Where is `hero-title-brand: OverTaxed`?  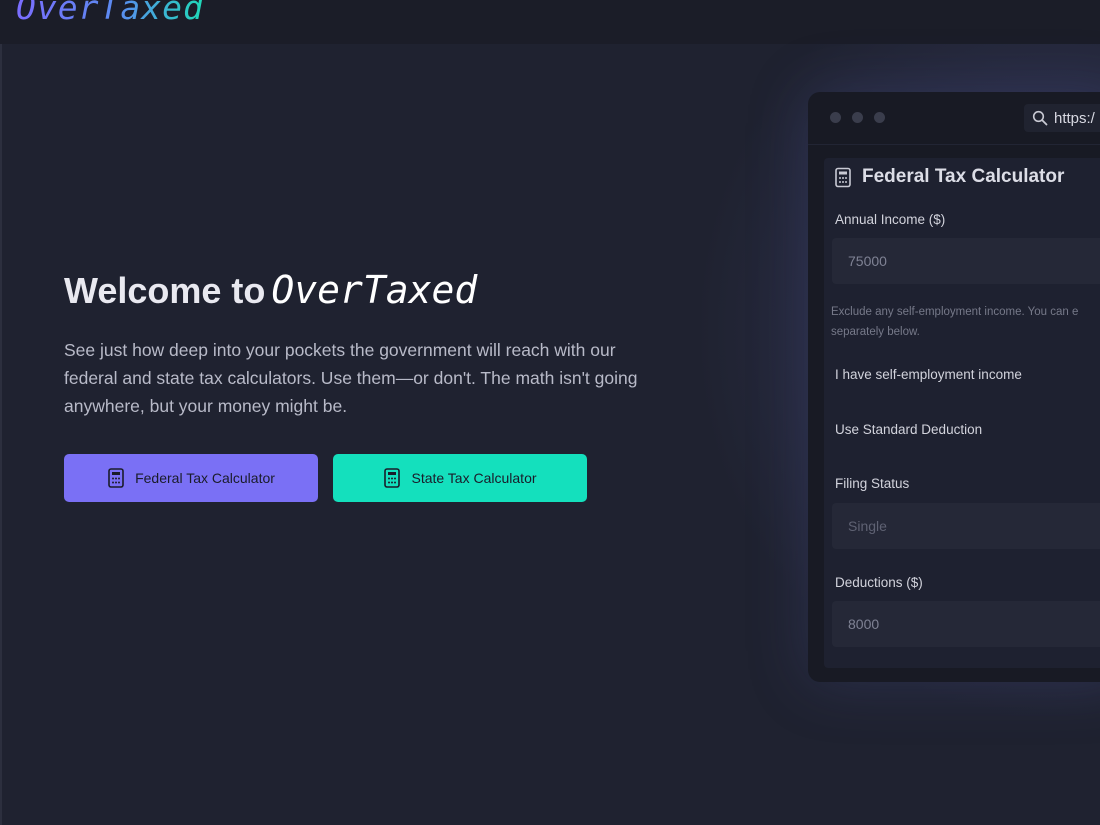
hero-title-brand: OverTaxed is located at coordinates (374, 290).